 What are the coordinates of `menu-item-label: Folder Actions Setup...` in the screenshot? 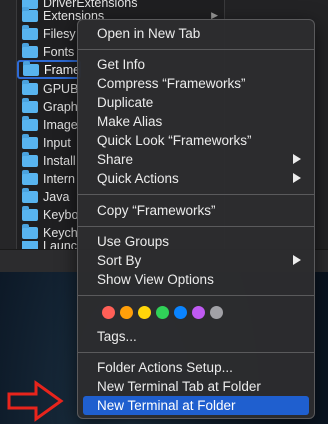 It's located at (165, 367).